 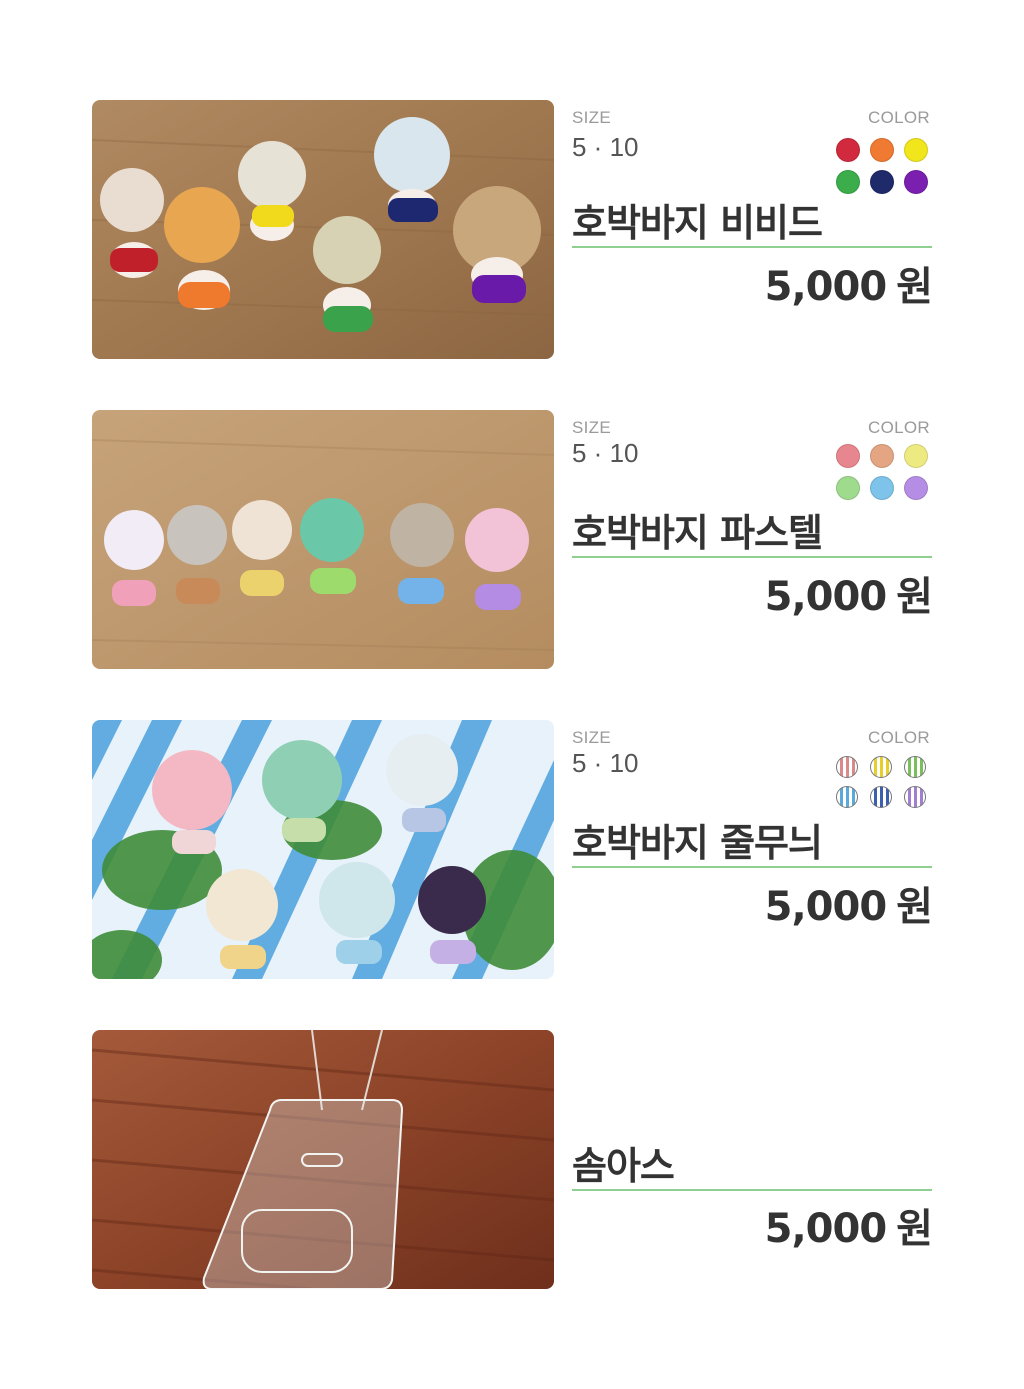 I want to click on product-name: 호박바지 비비드, so click(x=697, y=223).